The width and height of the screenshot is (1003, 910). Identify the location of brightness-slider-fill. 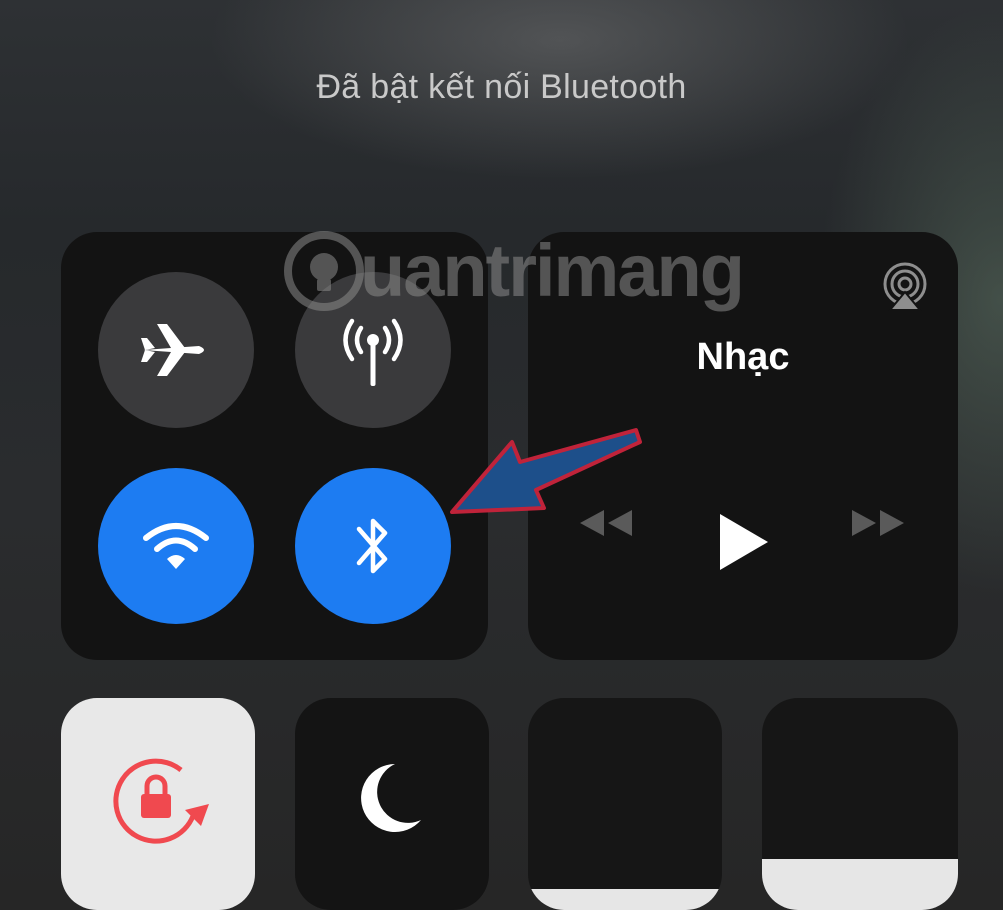
(625, 899).